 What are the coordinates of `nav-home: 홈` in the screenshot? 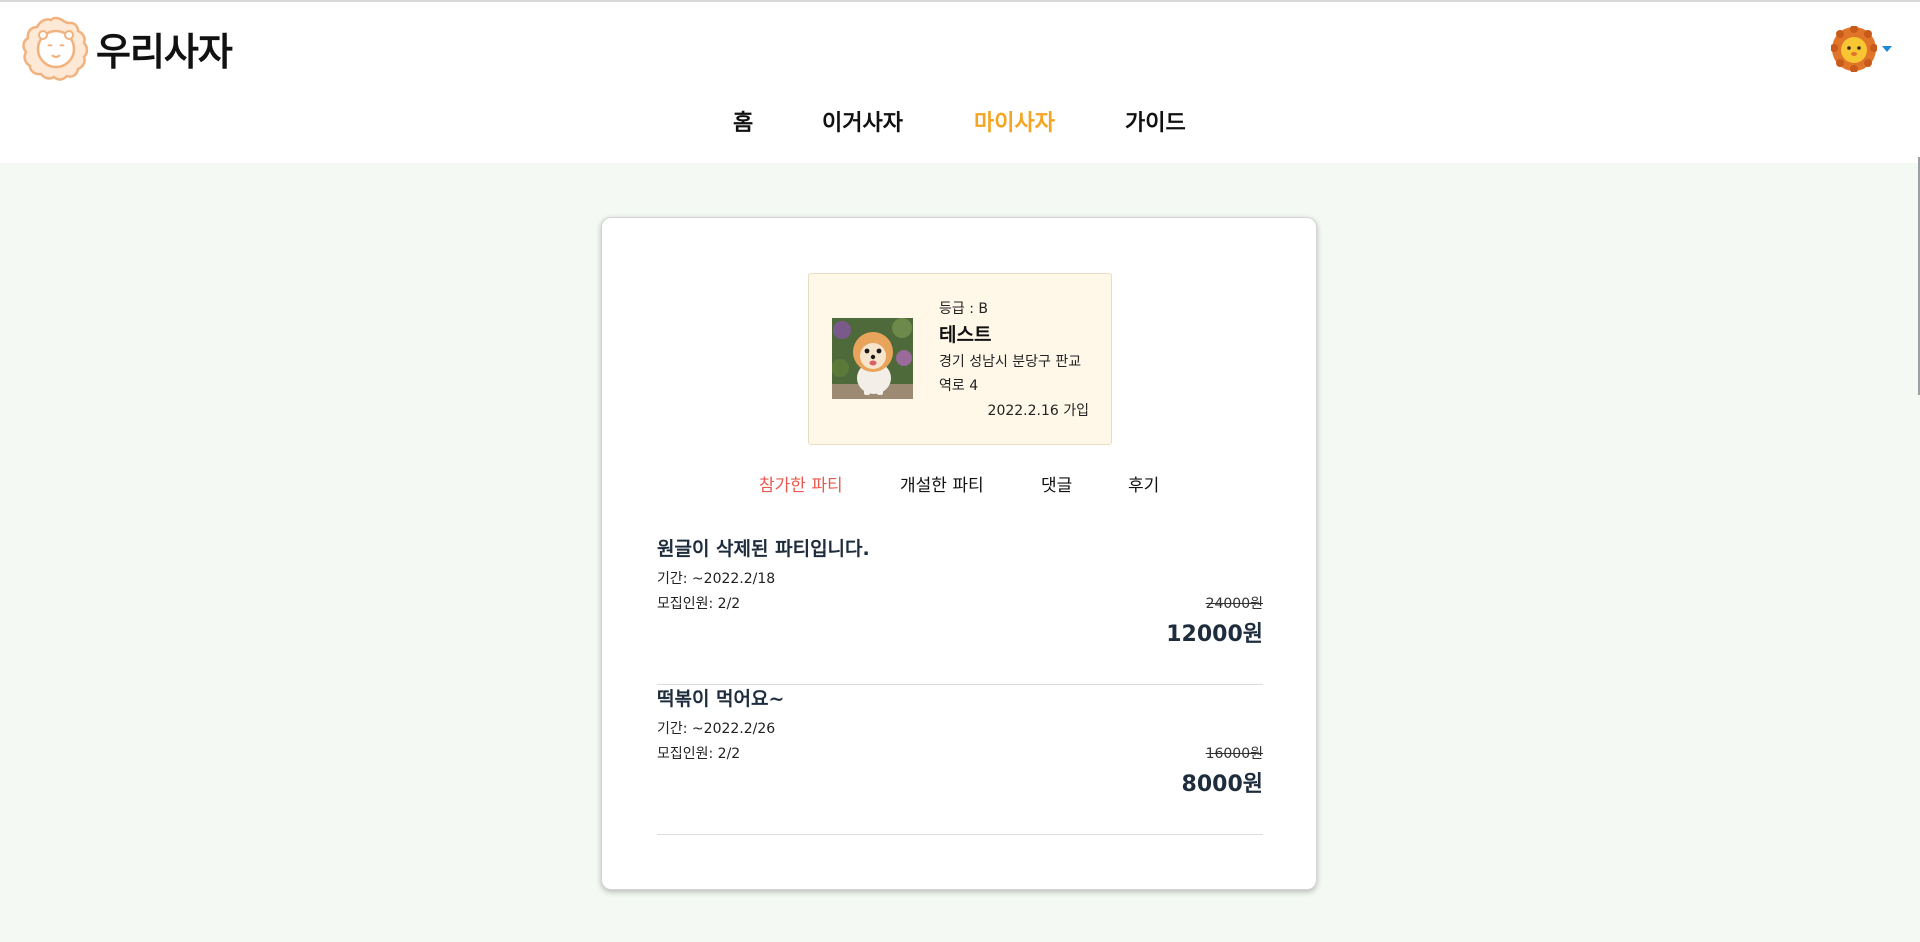 It's located at (743, 121).